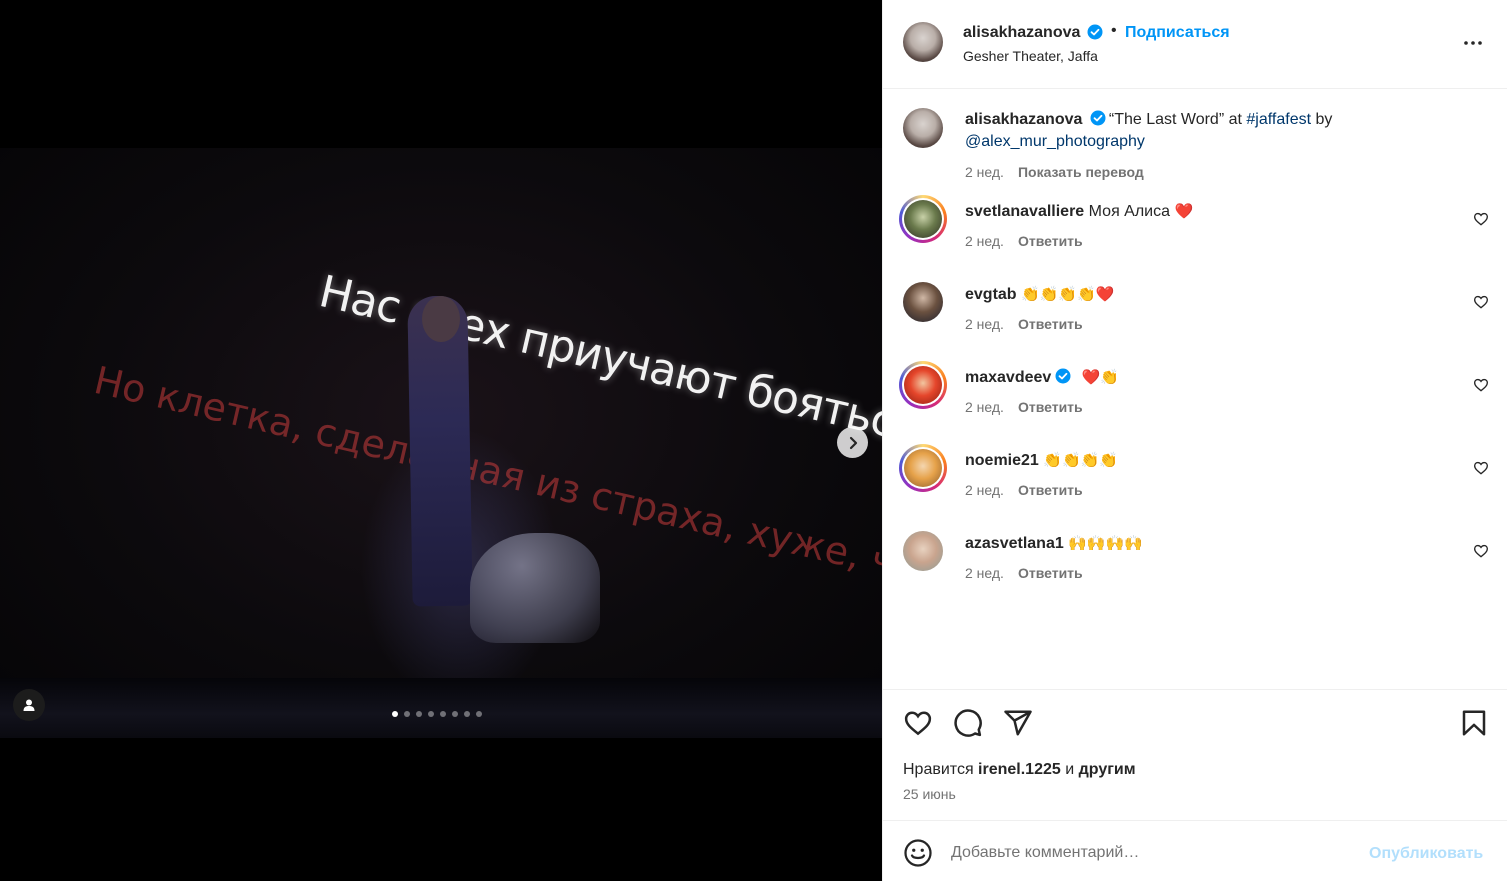 The image size is (1507, 881). I want to click on publish-button: Опубликовать, so click(1426, 854).